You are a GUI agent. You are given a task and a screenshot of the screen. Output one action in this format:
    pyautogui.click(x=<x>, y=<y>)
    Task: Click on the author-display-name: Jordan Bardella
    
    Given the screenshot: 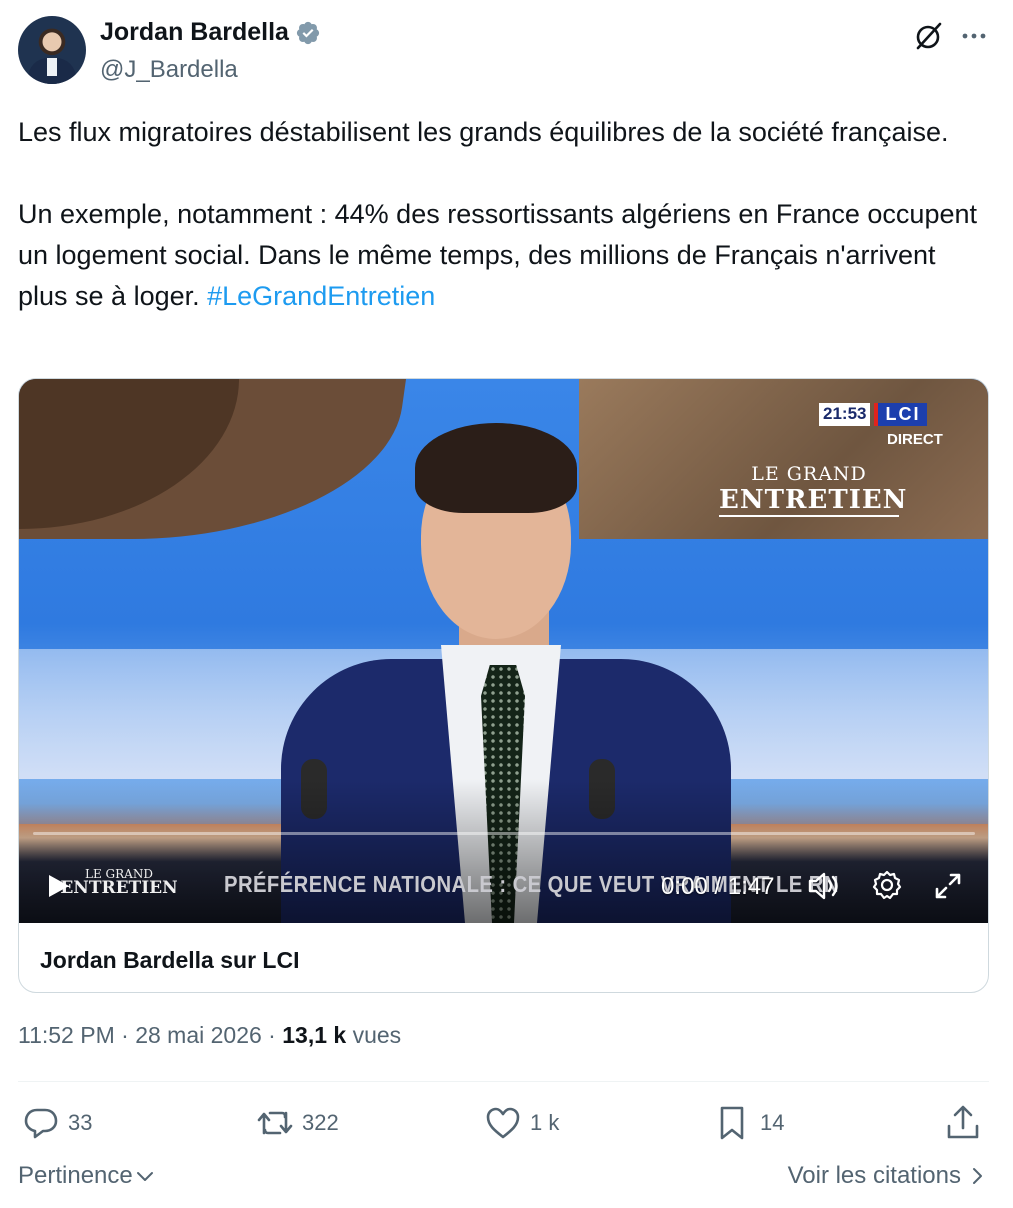 What is the action you would take?
    pyautogui.click(x=194, y=32)
    